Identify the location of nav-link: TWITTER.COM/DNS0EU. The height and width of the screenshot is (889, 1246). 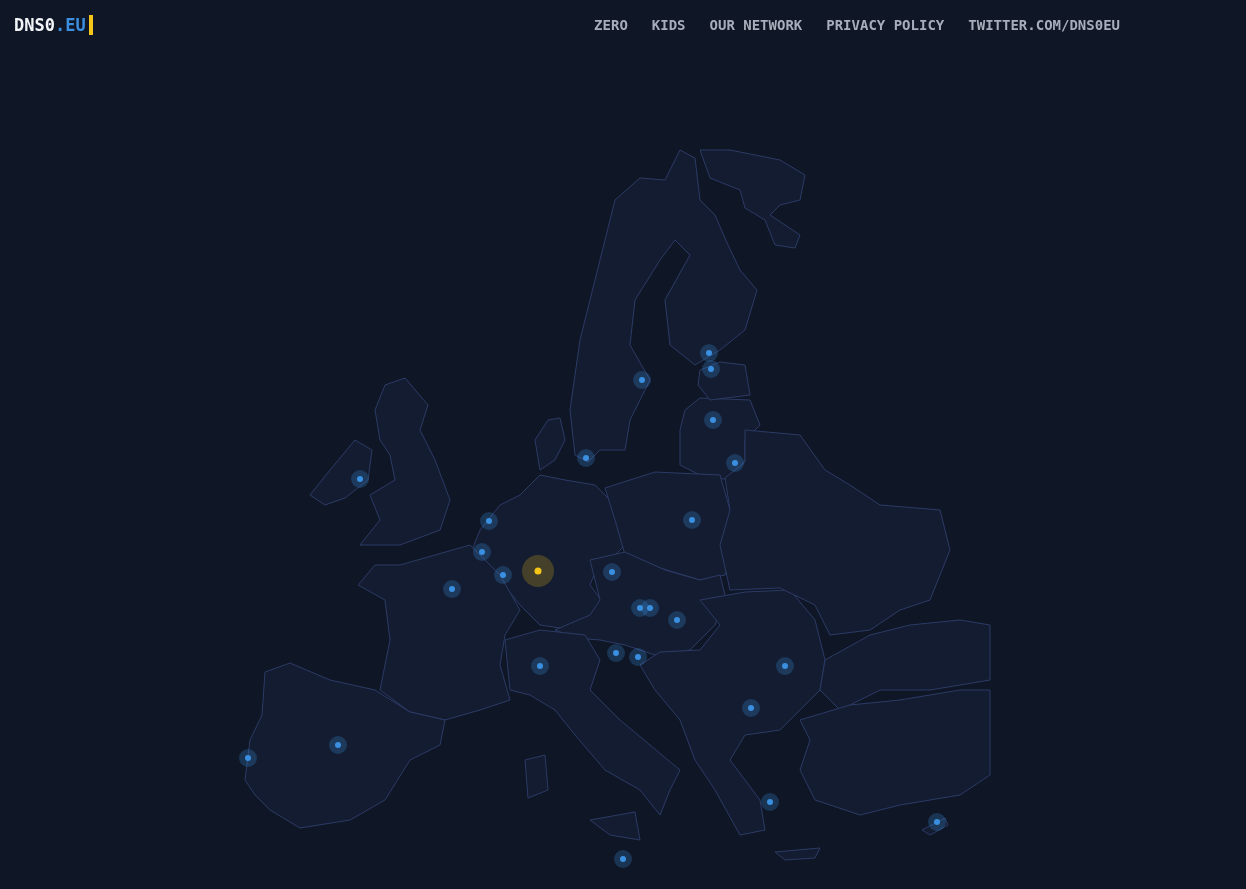
(1044, 25).